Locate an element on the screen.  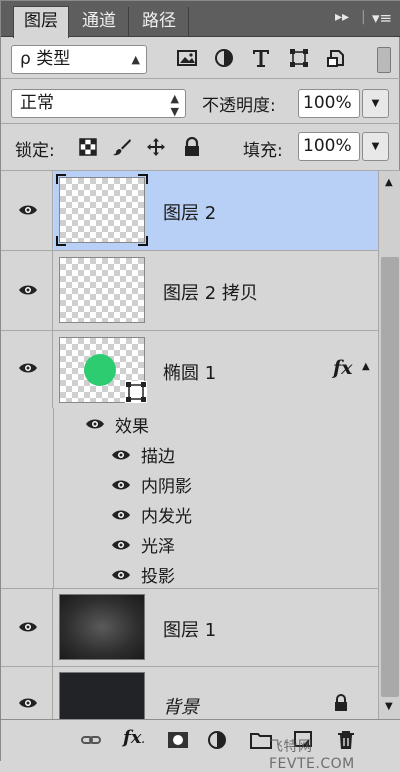
layer-row: 图层 2 is located at coordinates (189, 211).